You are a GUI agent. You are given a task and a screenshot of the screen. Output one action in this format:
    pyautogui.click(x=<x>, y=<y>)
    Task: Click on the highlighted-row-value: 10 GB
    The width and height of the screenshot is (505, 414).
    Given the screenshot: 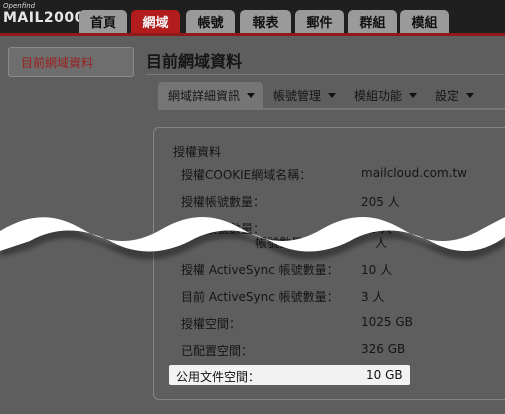 What is the action you would take?
    pyautogui.click(x=384, y=375)
    